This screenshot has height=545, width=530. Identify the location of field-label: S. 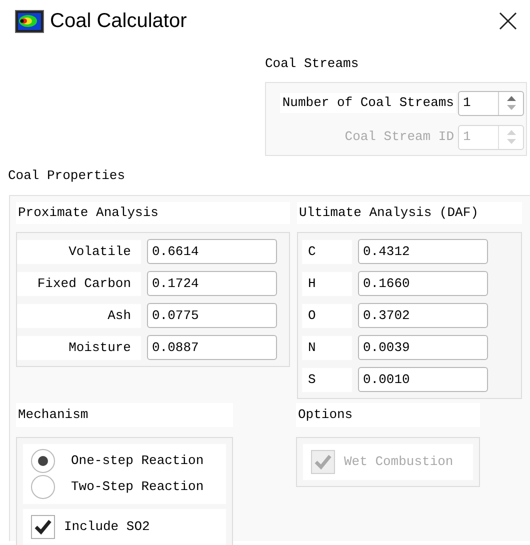
(327, 380).